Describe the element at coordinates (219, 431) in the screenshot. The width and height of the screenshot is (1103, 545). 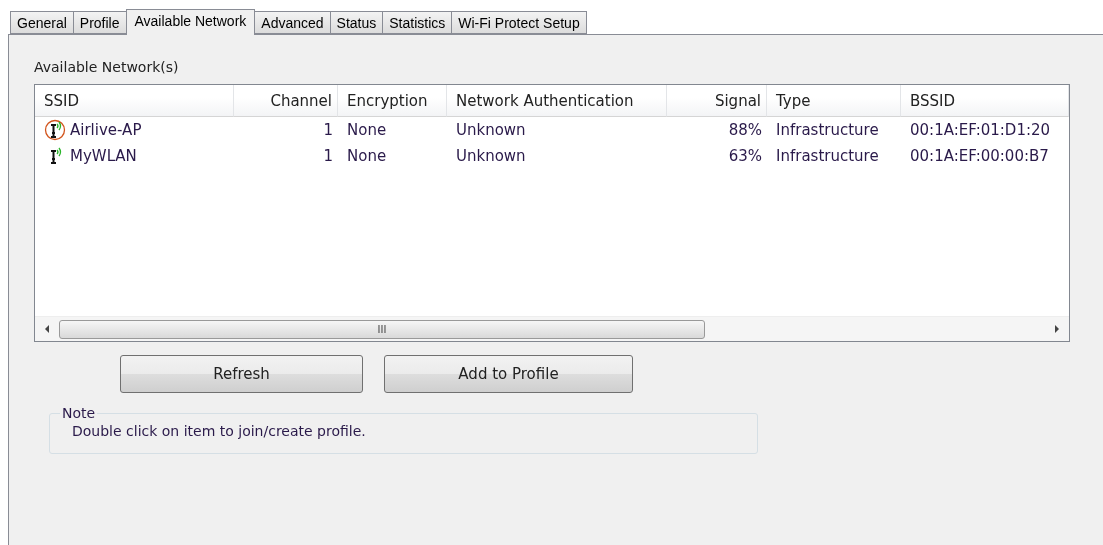
I see `note-text: Double click on item to join/create profile.` at that location.